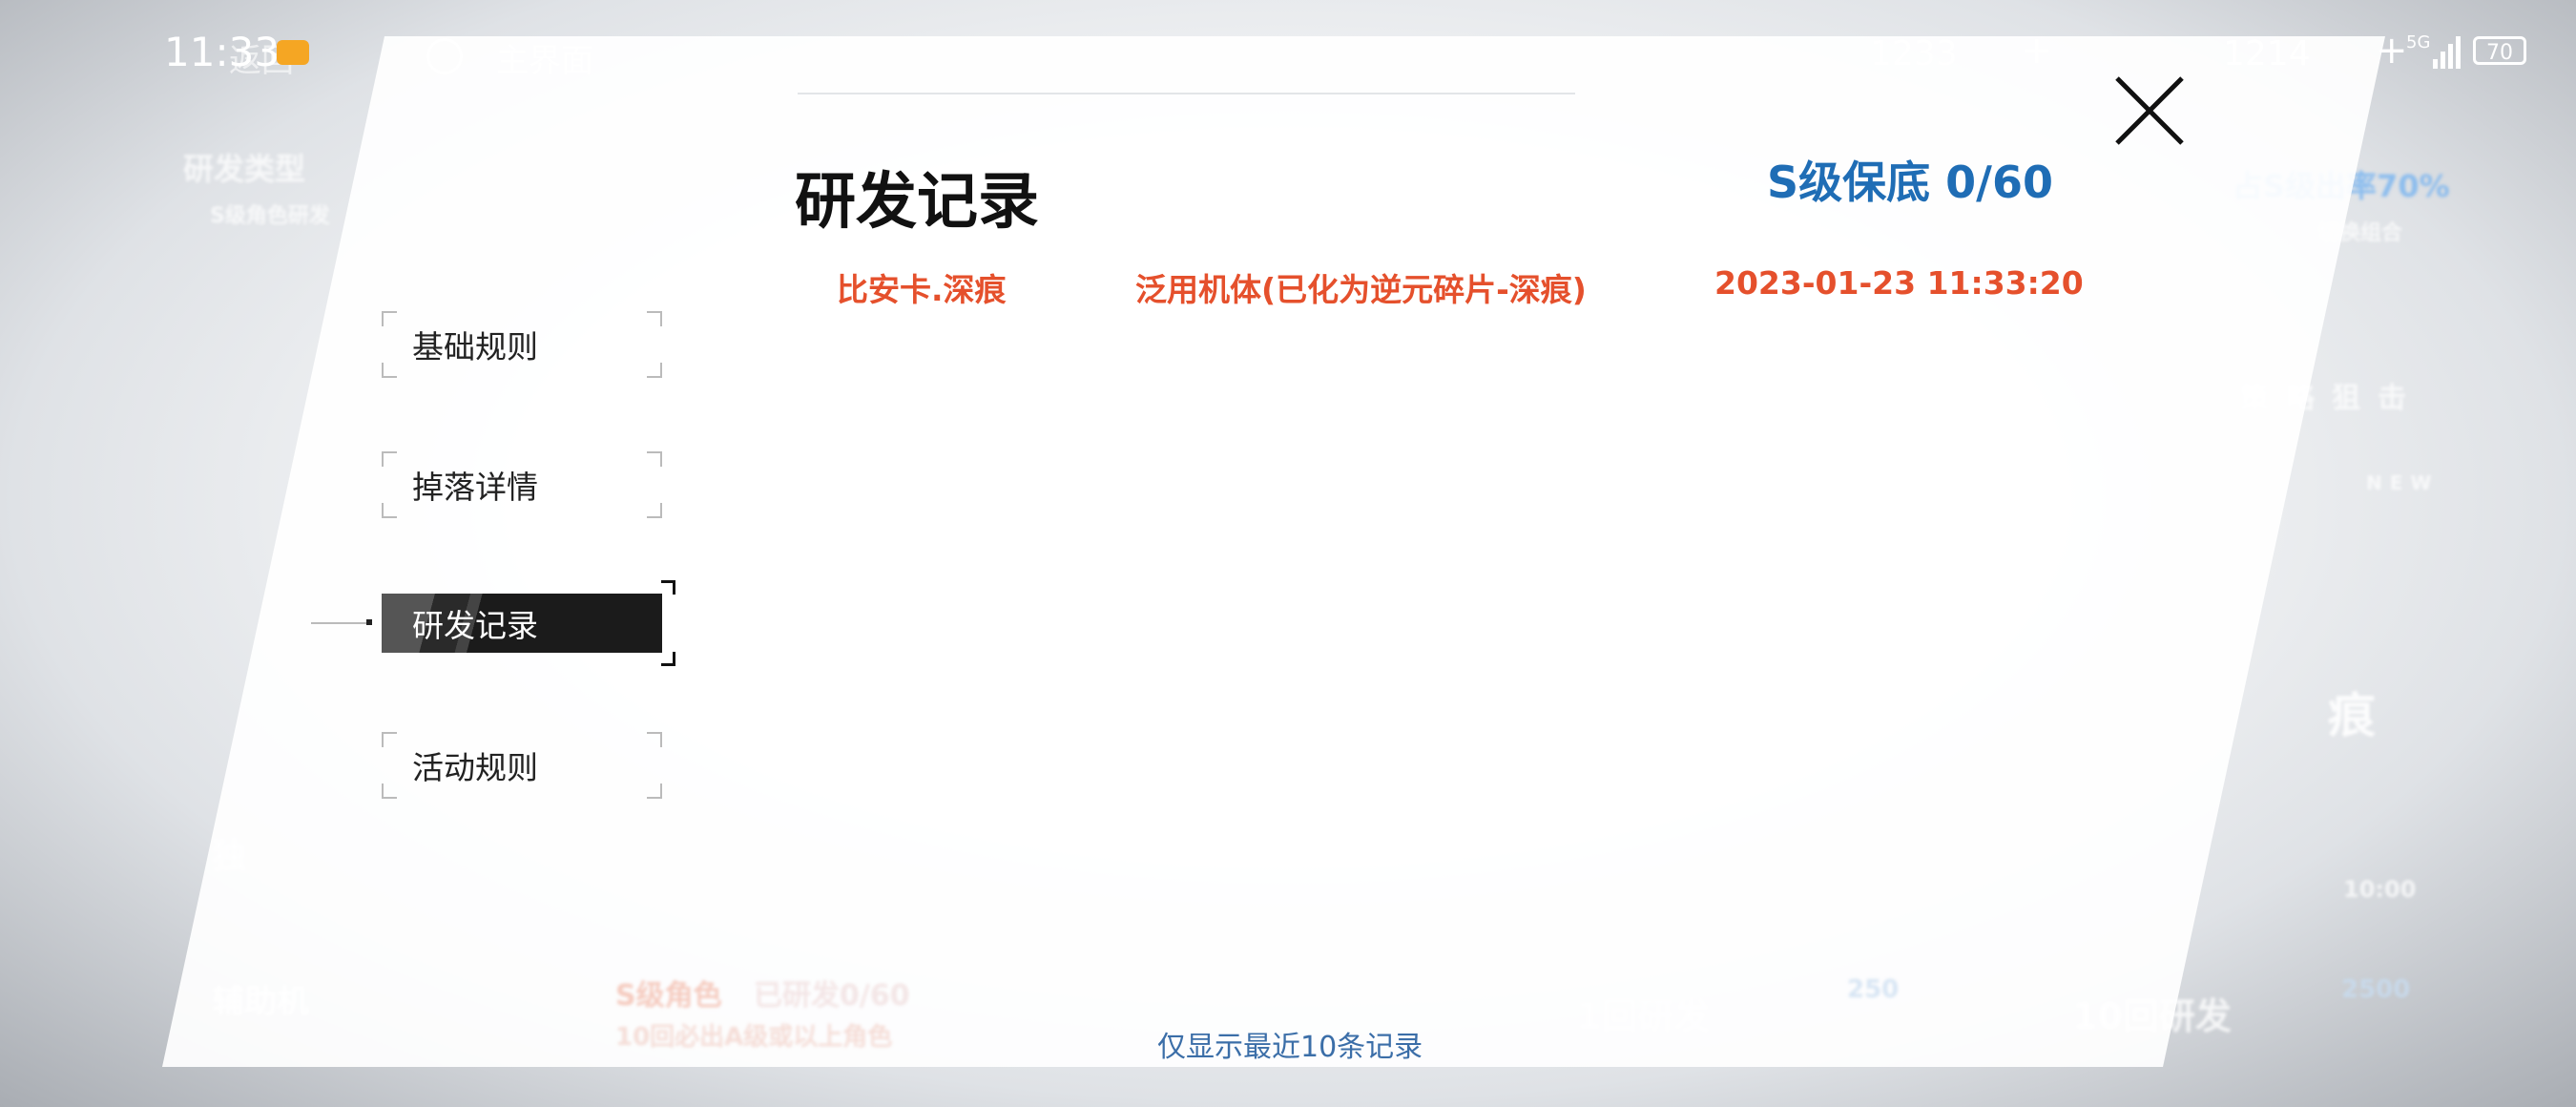  What do you see at coordinates (270, 216) in the screenshot?
I see `bg-sub-label: S级角色研发` at bounding box center [270, 216].